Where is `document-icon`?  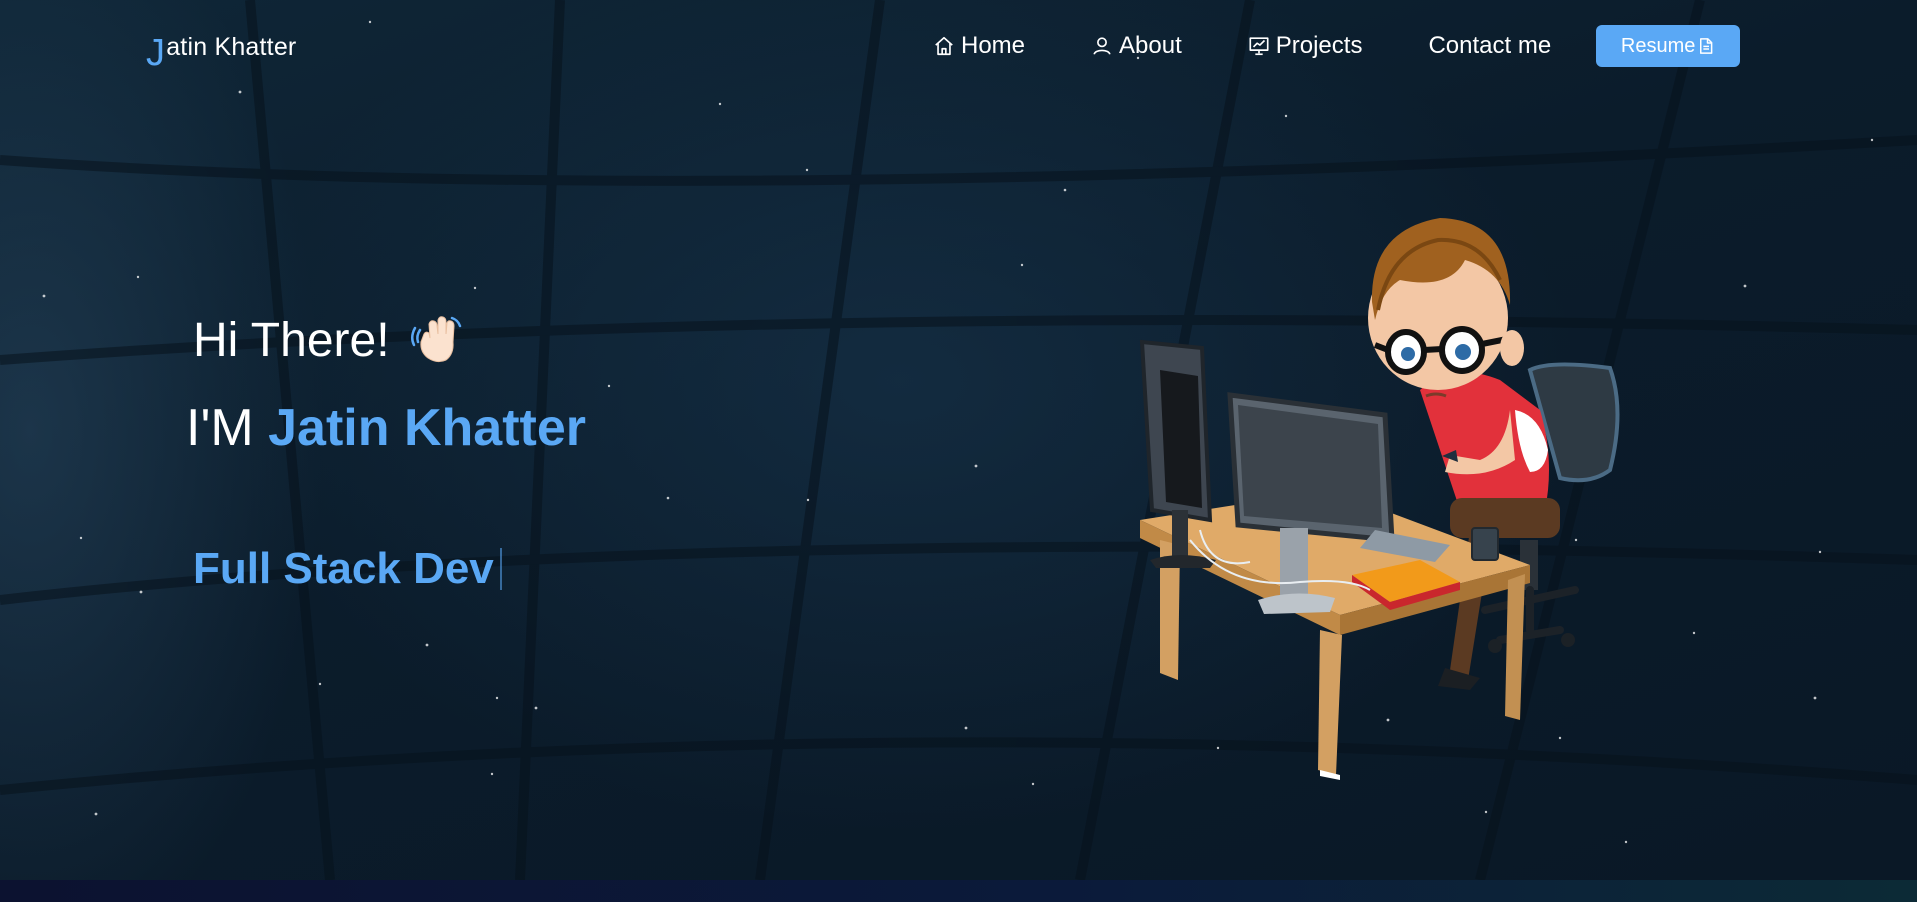
document-icon is located at coordinates (1706, 46).